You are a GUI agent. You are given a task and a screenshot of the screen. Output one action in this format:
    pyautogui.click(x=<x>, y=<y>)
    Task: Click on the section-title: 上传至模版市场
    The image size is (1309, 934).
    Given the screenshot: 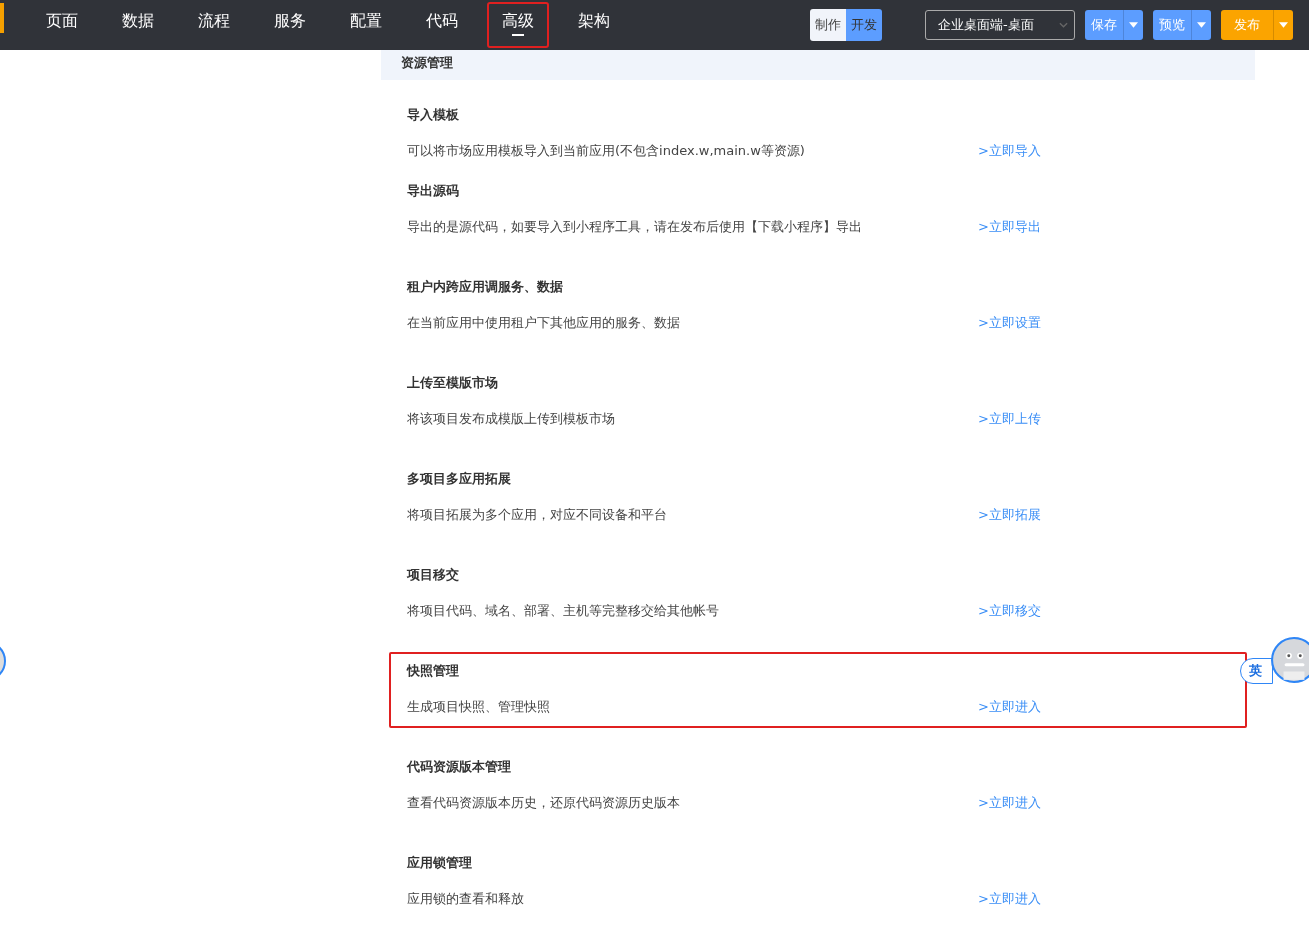 What is the action you would take?
    pyautogui.click(x=453, y=383)
    